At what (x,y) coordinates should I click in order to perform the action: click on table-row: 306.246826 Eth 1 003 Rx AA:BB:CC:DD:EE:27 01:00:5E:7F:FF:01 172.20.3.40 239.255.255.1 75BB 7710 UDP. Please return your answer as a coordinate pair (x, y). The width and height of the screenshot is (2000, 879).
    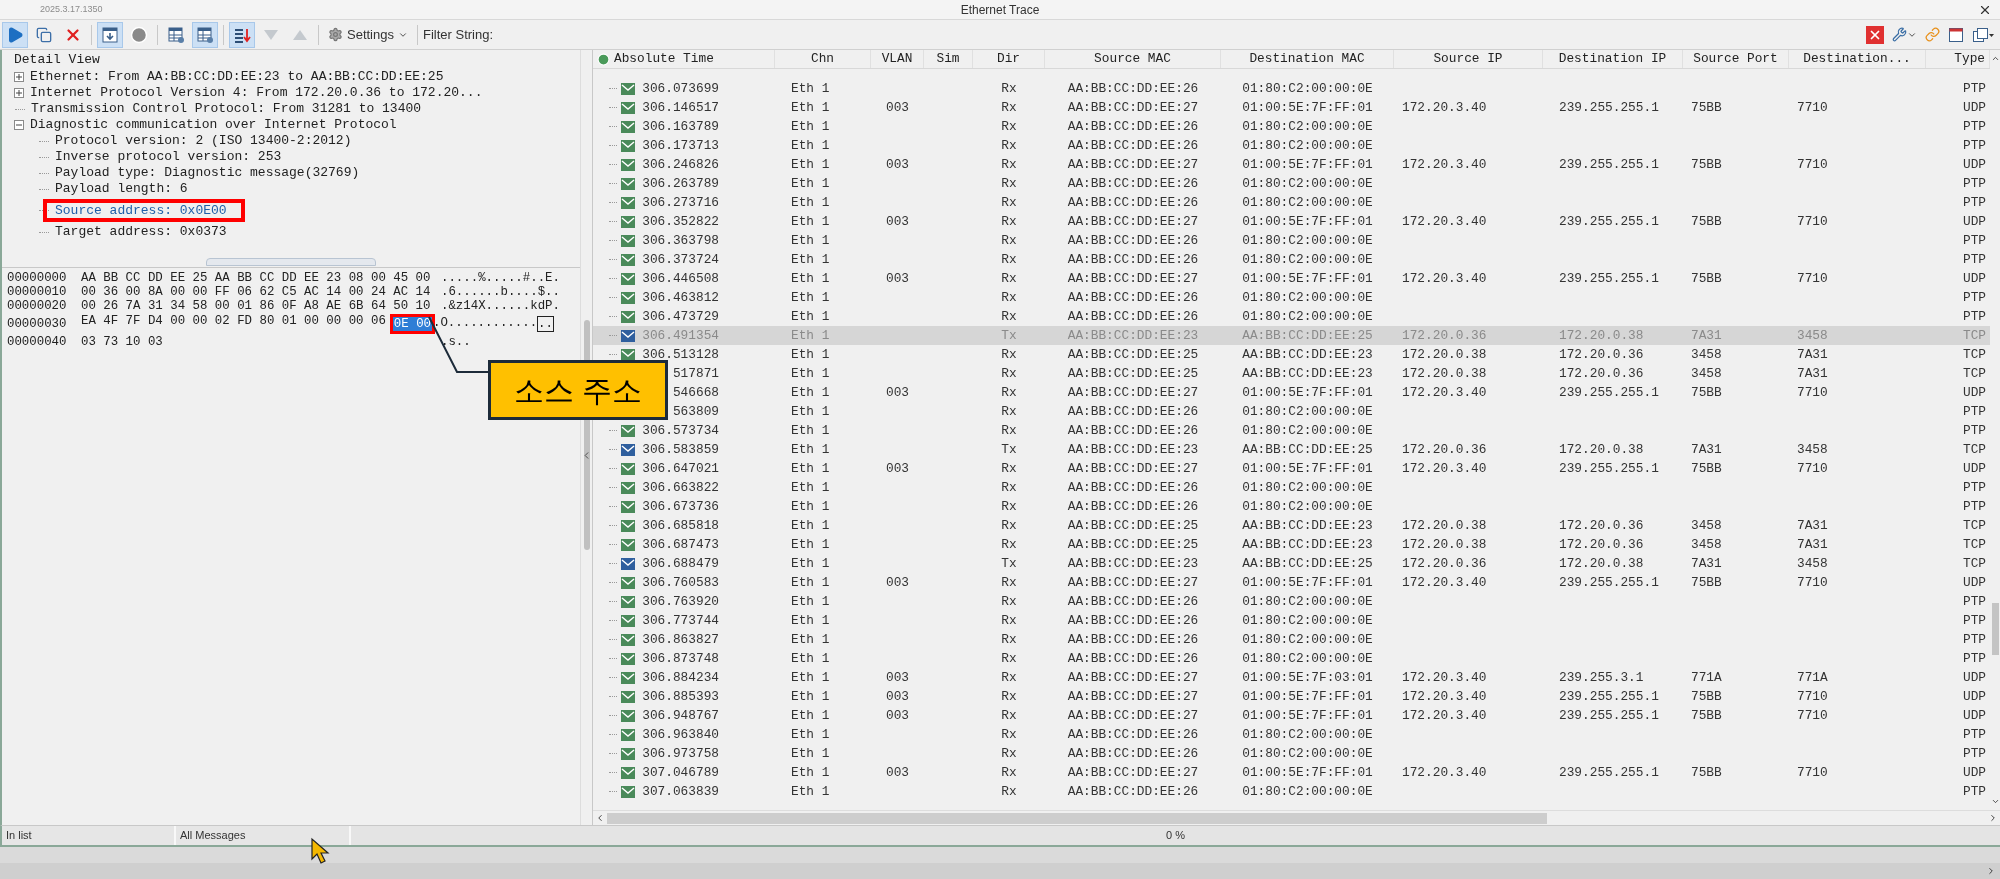
    Looking at the image, I should click on (1291, 164).